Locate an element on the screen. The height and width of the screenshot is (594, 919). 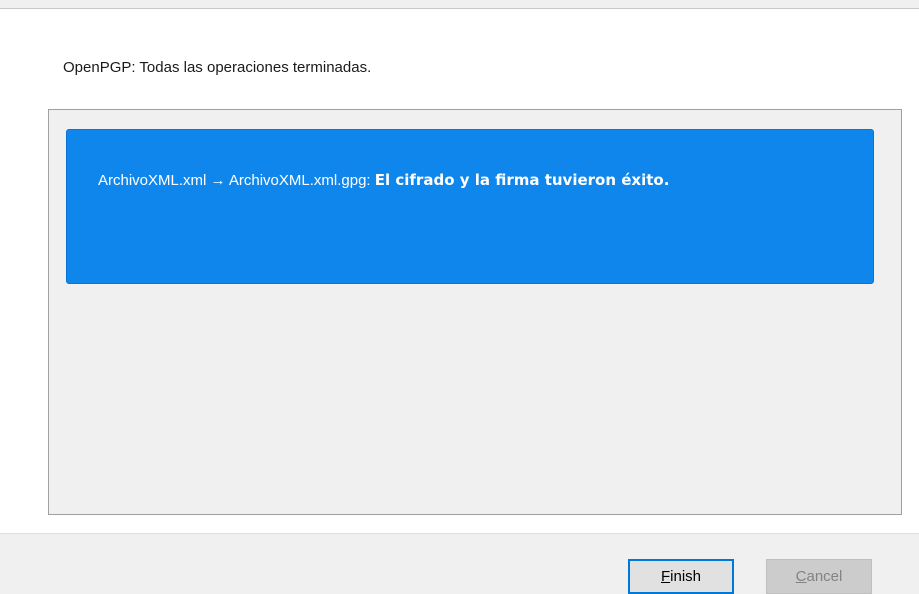
result-status: El cifrado y la firma tuvieron éxito. is located at coordinates (522, 180).